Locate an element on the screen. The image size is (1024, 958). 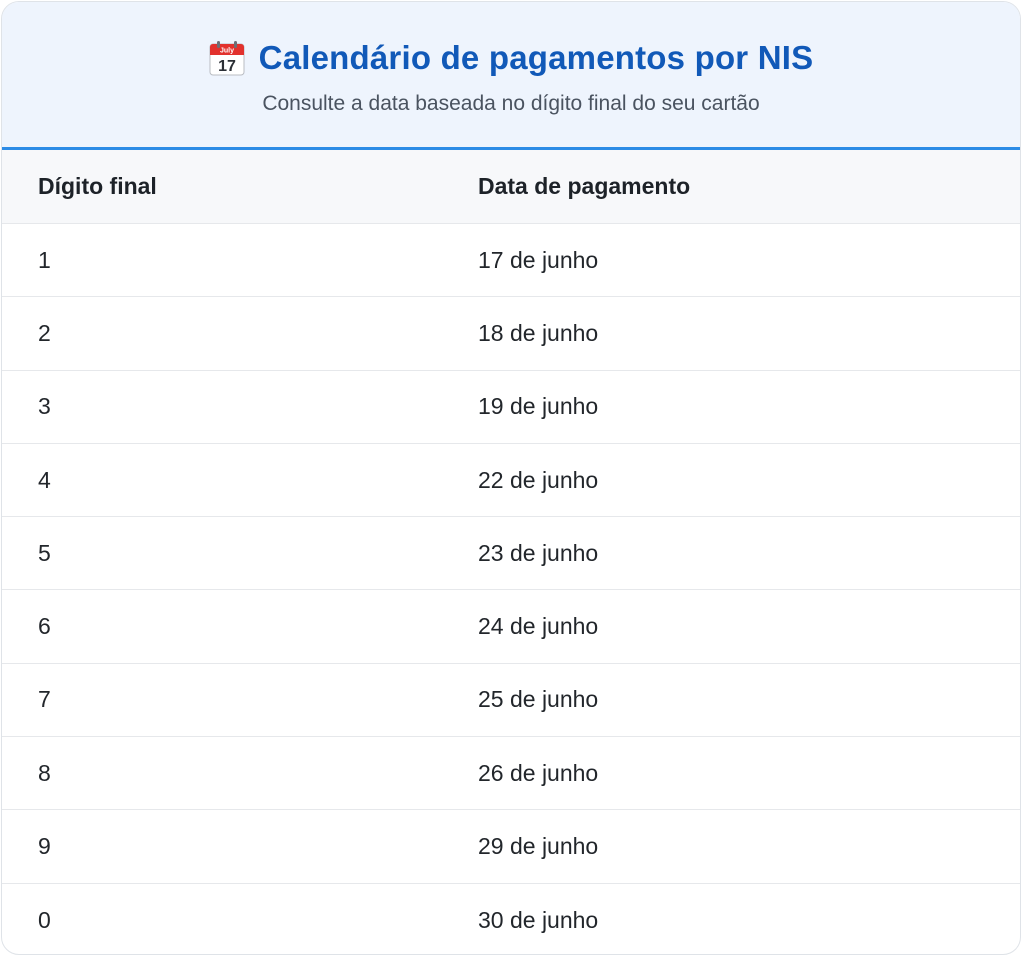
table-row: 4 22 de junho is located at coordinates (511, 481).